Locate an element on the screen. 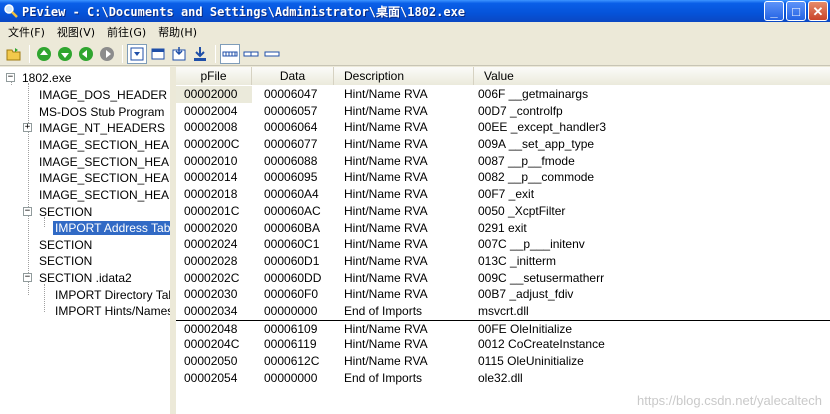  tree-node-section-1: − SECTION is located at coordinates (58, 212).